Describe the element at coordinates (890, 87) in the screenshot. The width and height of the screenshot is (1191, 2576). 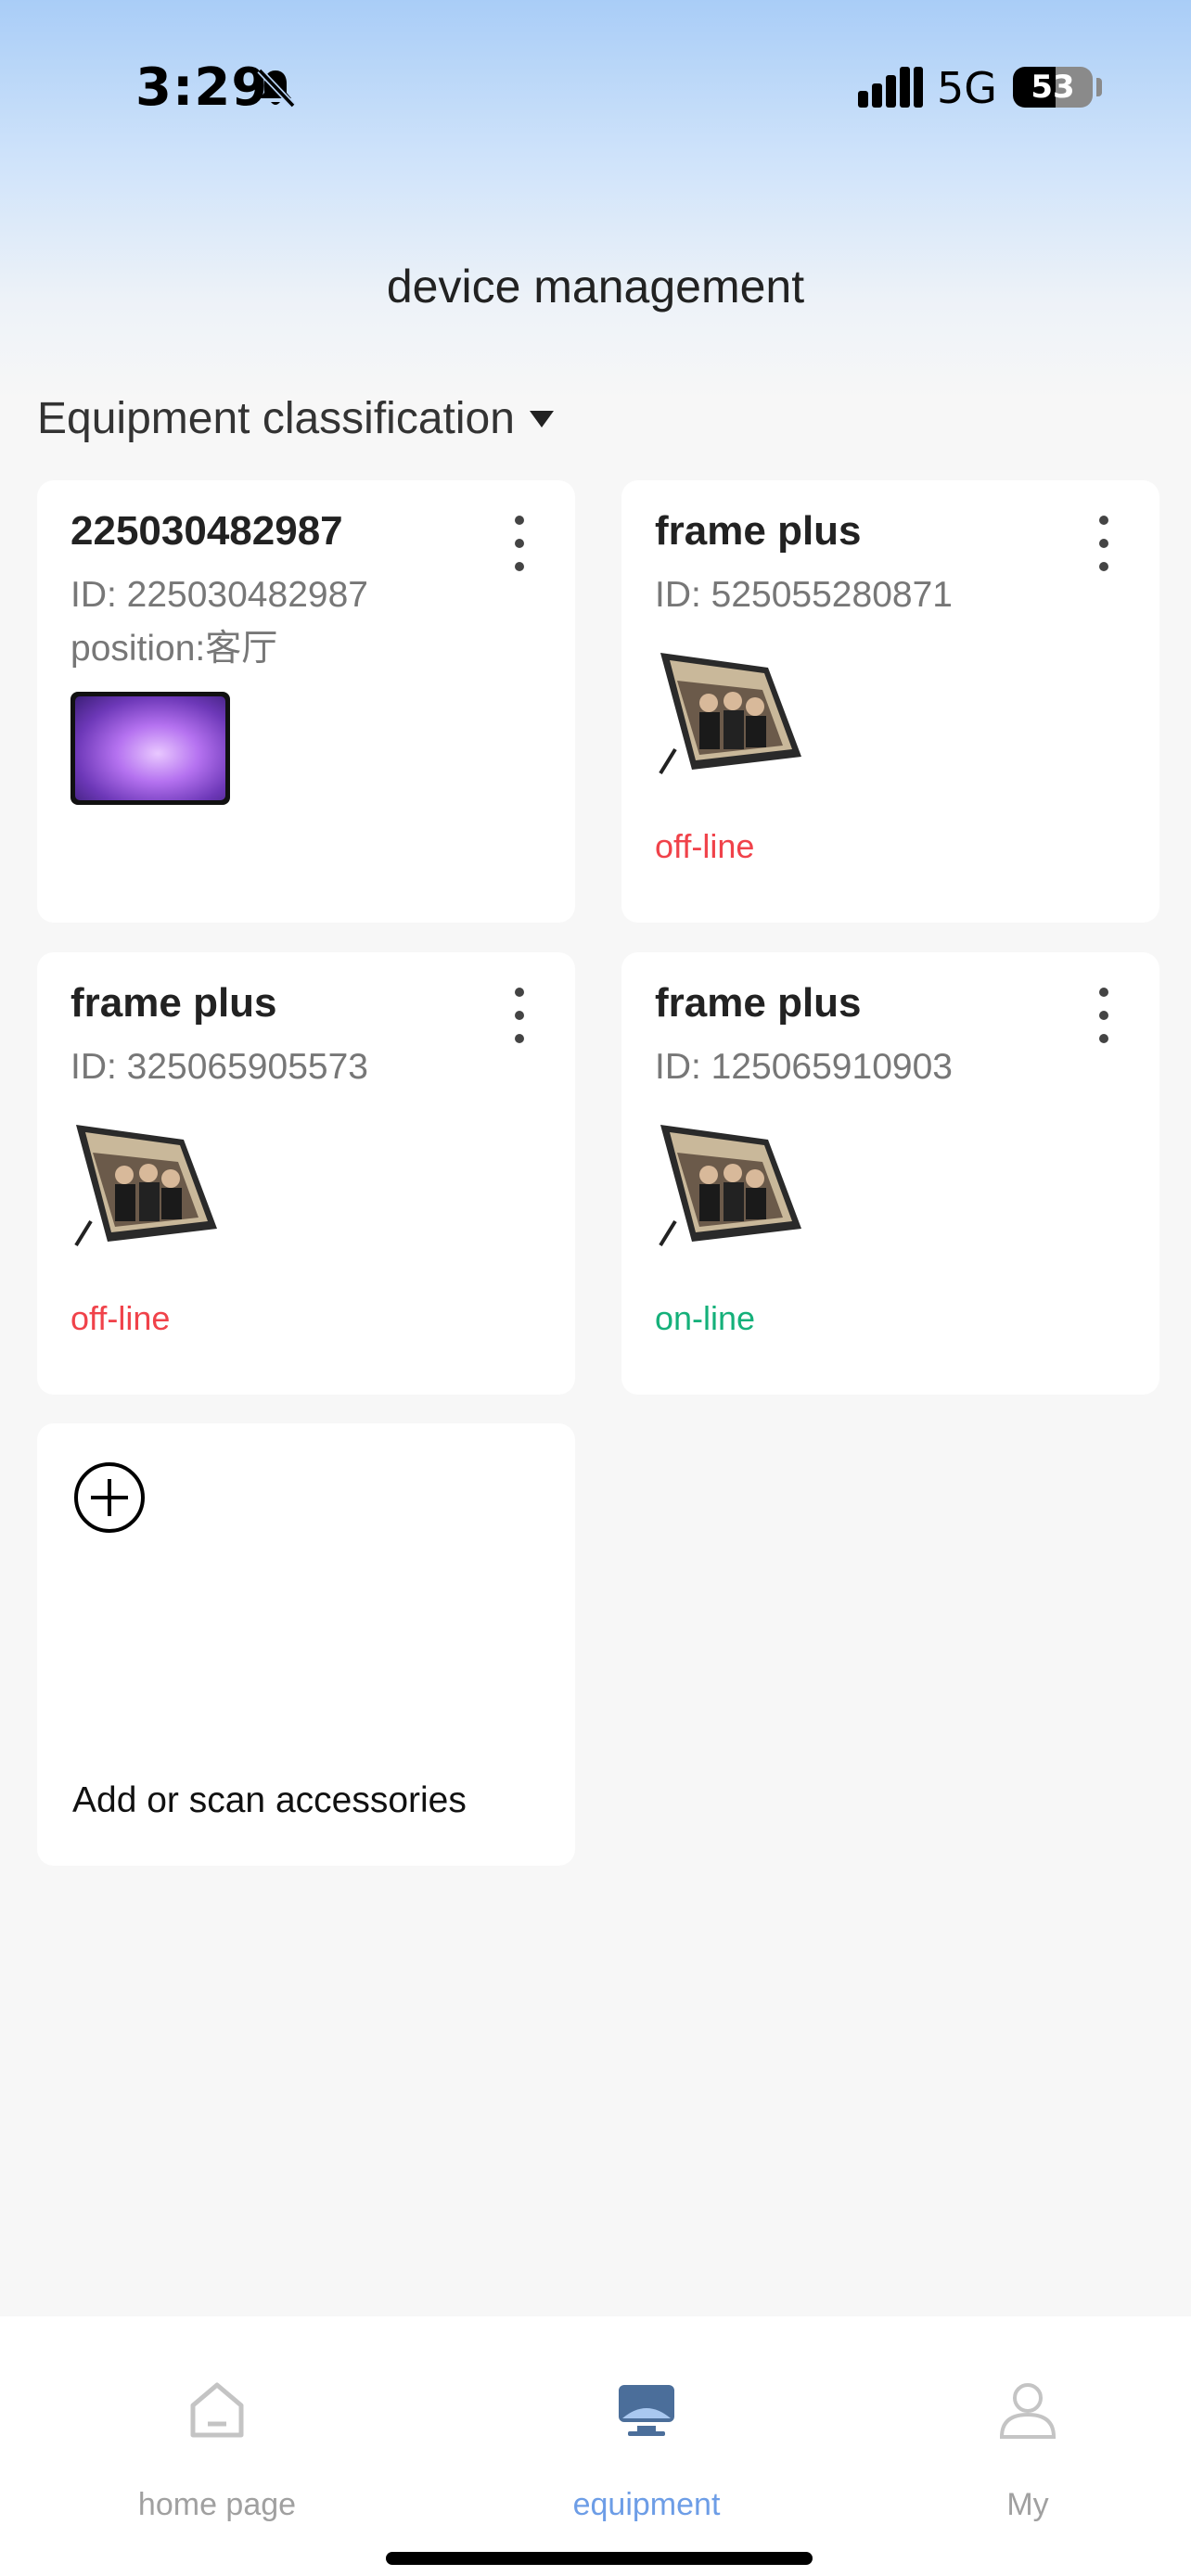
I see `signal-icon` at that location.